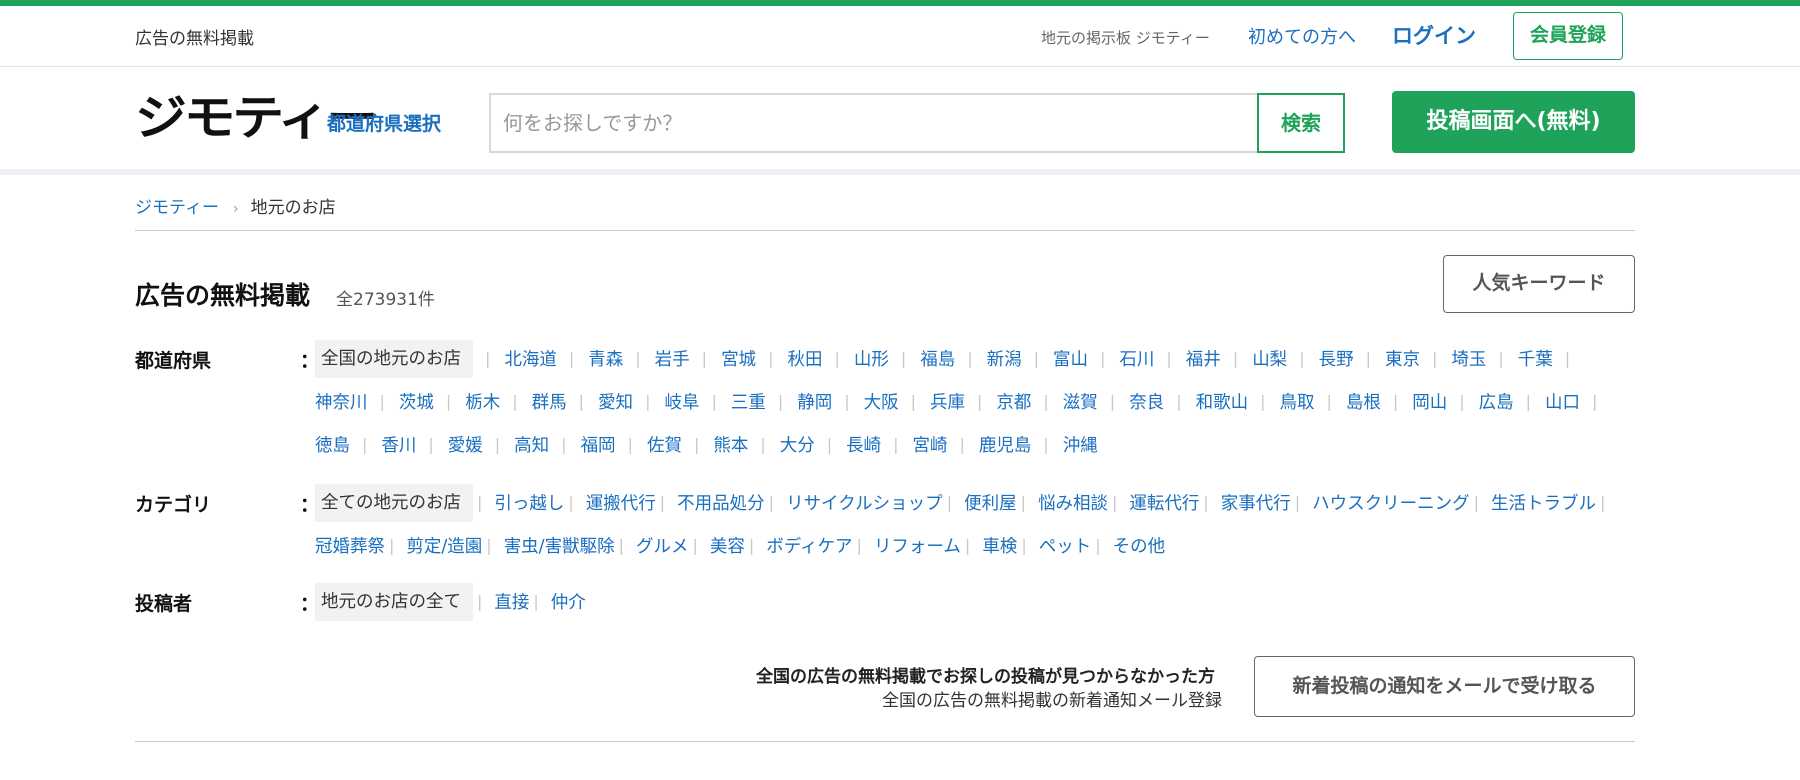 This screenshot has width=1800, height=780. Describe the element at coordinates (681, 401) in the screenshot. I see `filter-link: 岐阜` at that location.